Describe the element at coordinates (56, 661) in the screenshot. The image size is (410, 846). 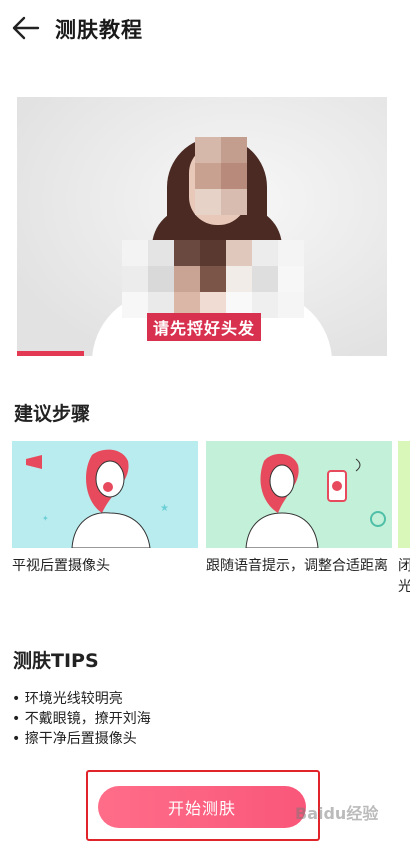
I see `tips-title: 测肤TIPS` at that location.